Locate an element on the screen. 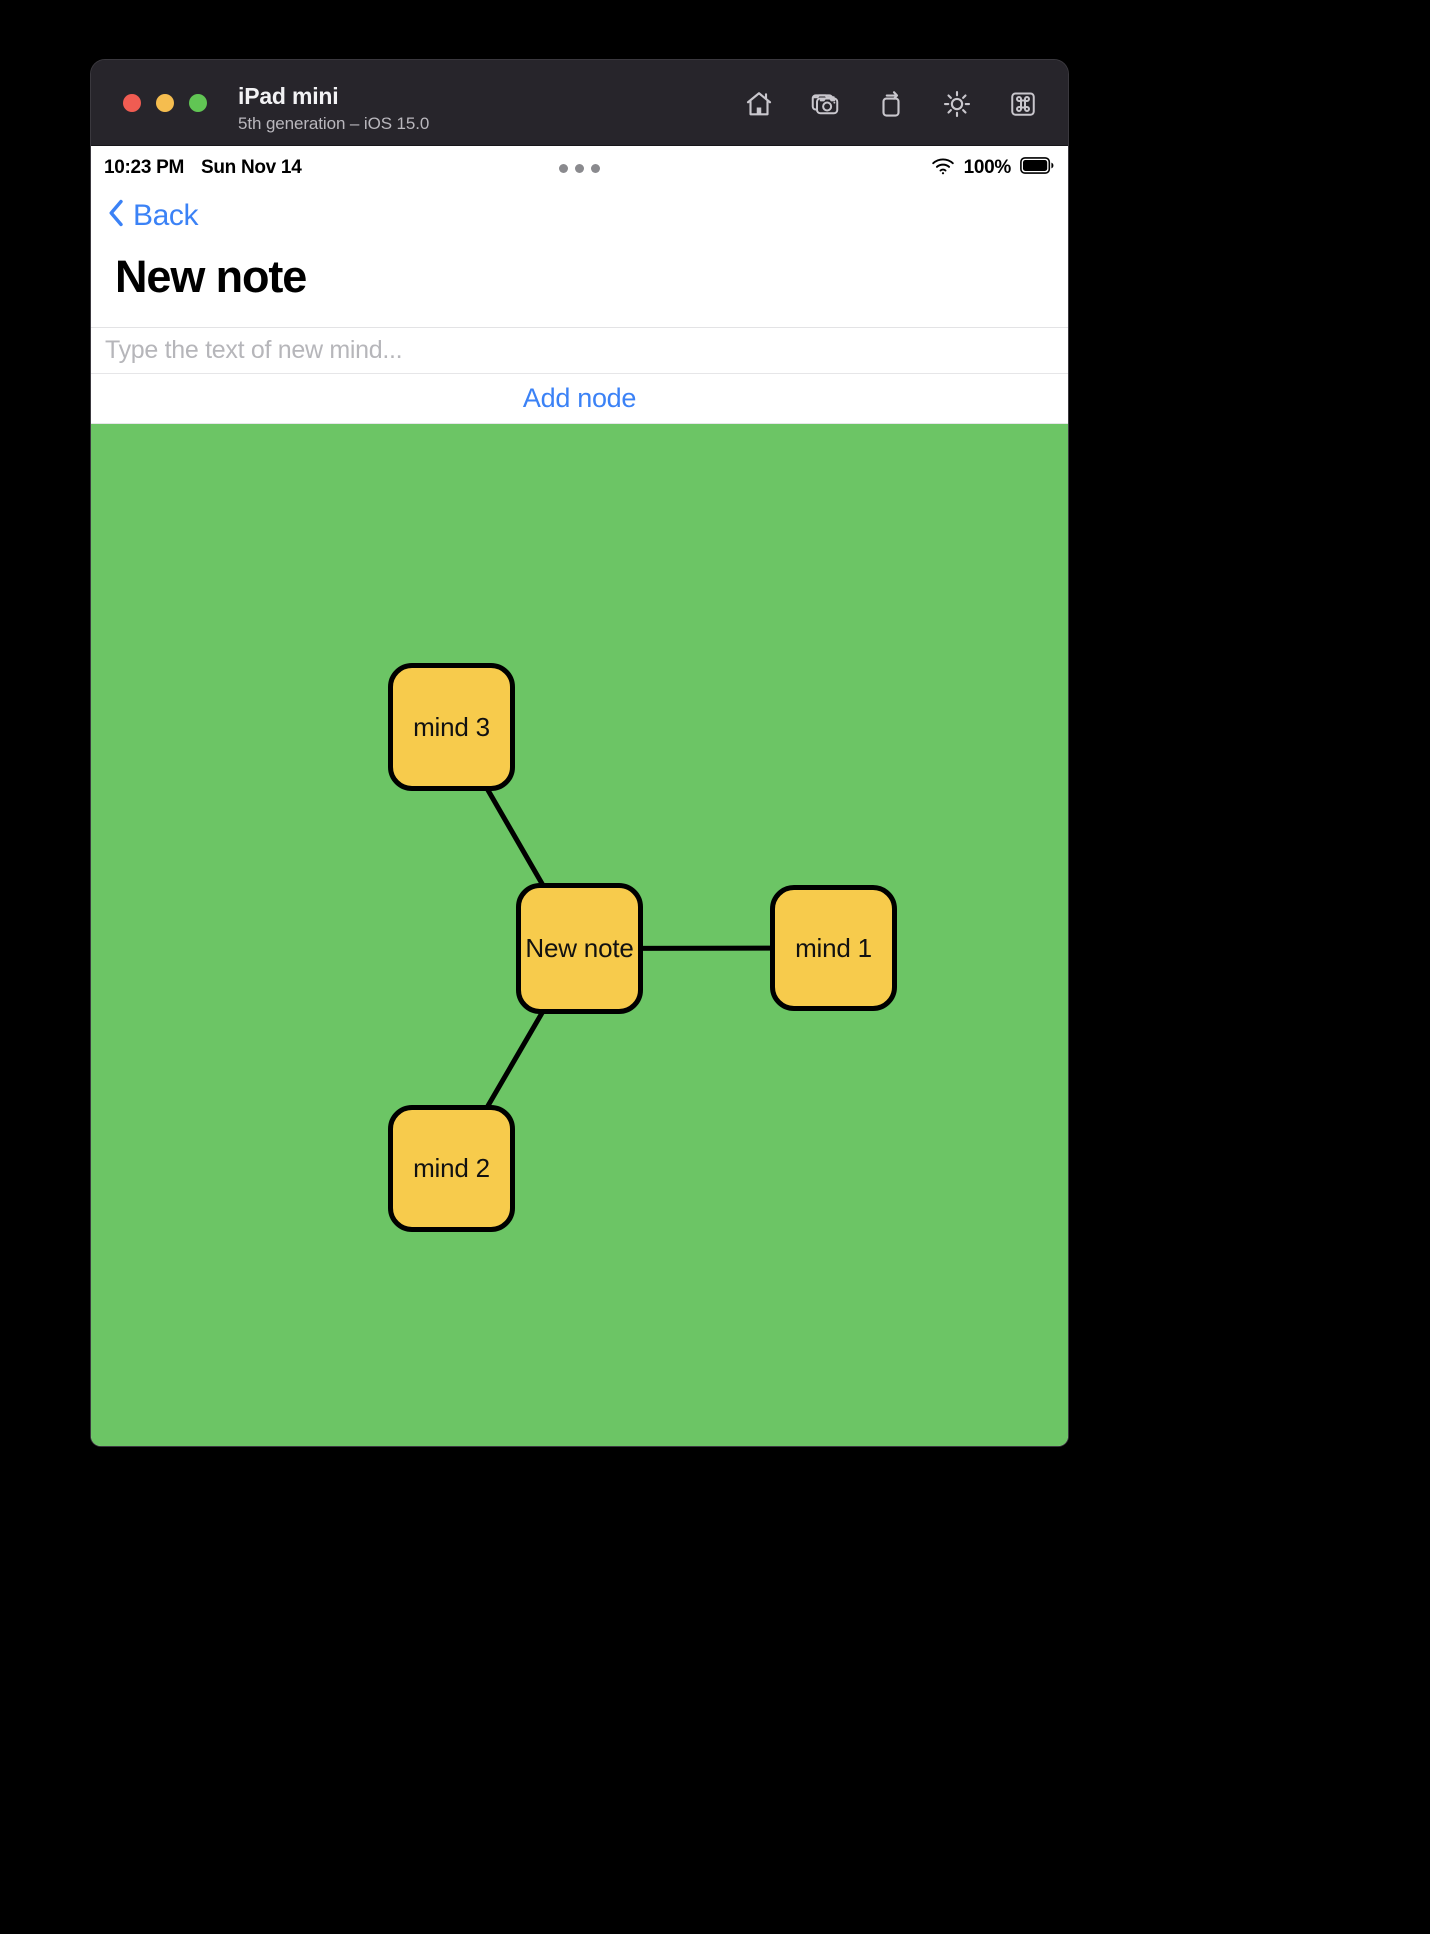 The height and width of the screenshot is (1934, 1430). back-button: Back is located at coordinates (153, 215).